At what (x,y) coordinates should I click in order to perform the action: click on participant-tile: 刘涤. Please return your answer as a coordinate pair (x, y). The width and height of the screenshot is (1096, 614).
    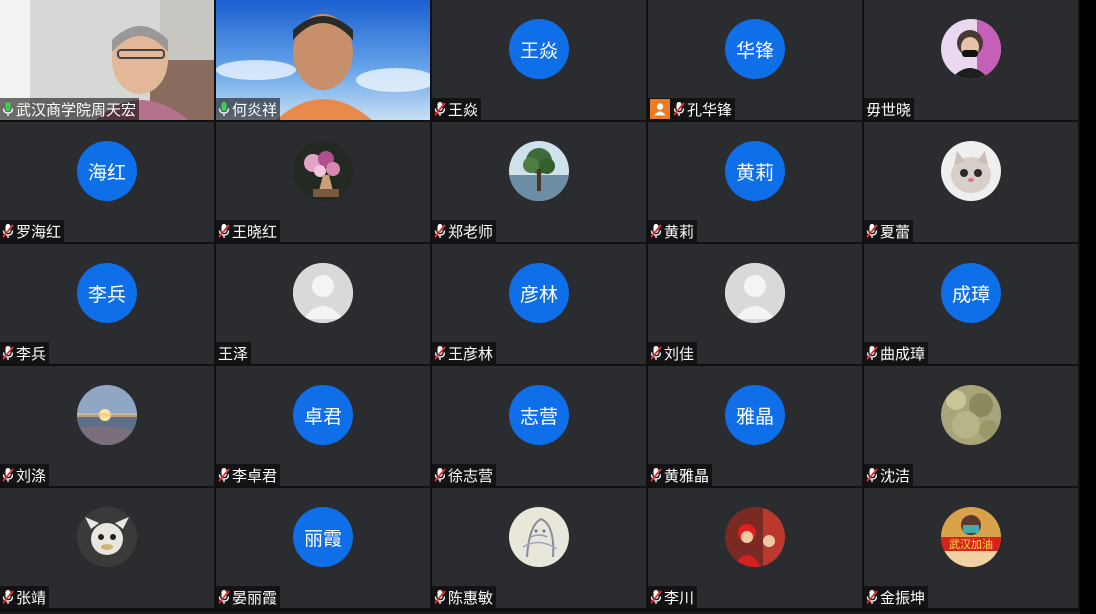
    Looking at the image, I should click on (107, 426).